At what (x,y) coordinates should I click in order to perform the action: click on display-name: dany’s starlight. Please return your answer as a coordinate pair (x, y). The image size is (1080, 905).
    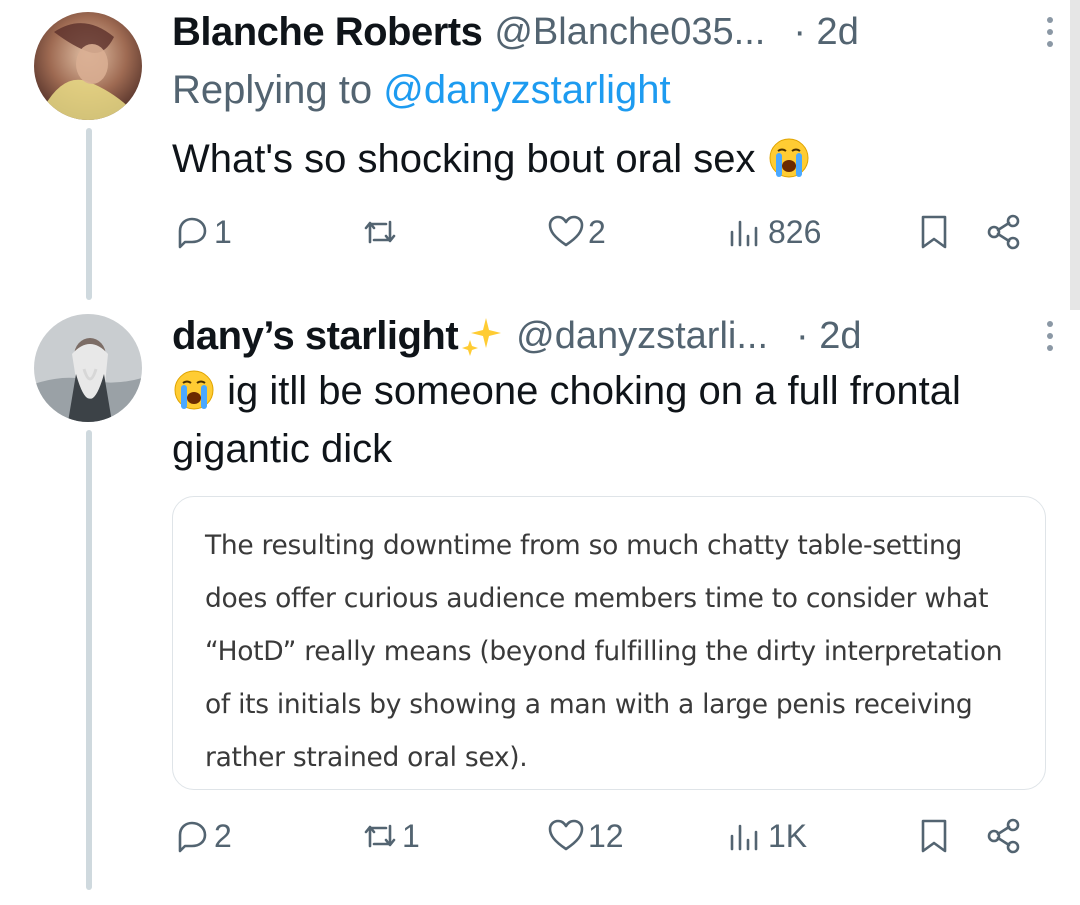
    Looking at the image, I should click on (315, 336).